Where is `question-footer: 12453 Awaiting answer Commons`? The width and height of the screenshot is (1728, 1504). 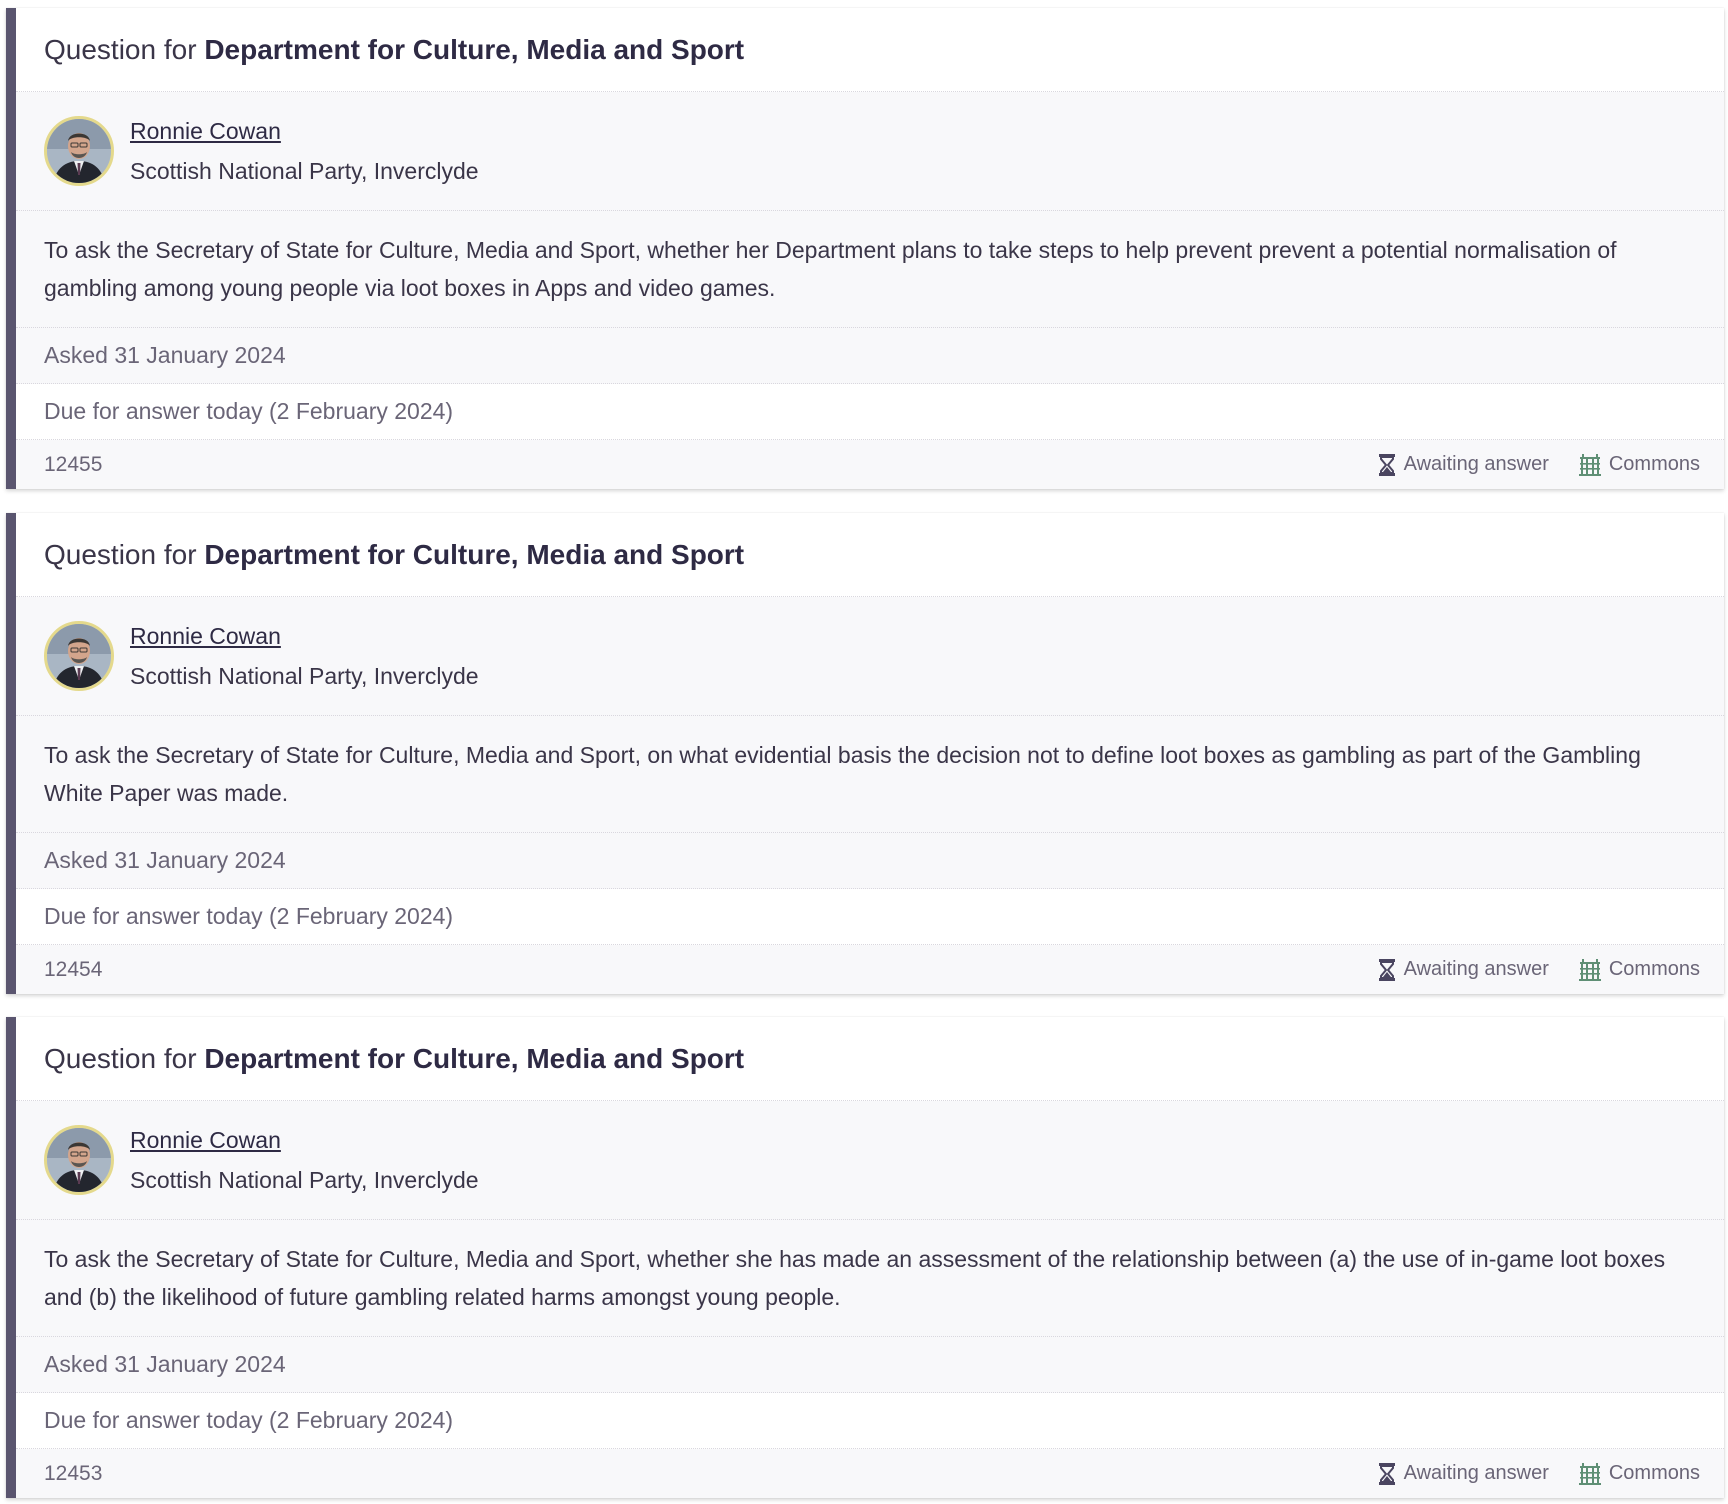 question-footer: 12453 Awaiting answer Commons is located at coordinates (870, 1473).